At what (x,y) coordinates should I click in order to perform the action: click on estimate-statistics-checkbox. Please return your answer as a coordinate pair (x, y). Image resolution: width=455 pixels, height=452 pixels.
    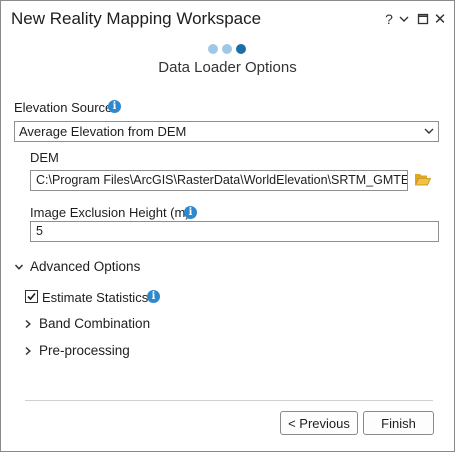
    Looking at the image, I should click on (31, 296).